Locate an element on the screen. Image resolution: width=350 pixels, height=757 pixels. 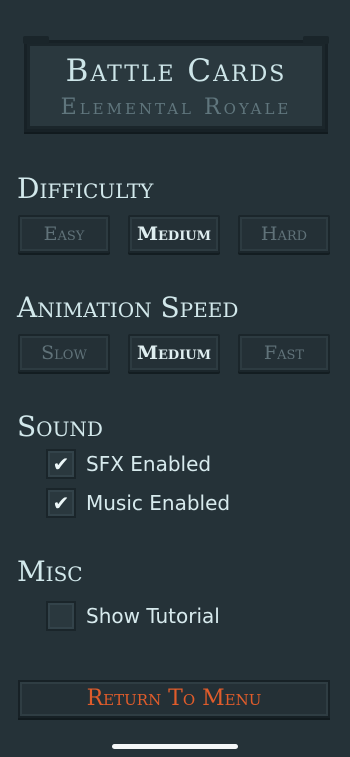
animation-speed-heading: Animation Speed is located at coordinates (128, 307).